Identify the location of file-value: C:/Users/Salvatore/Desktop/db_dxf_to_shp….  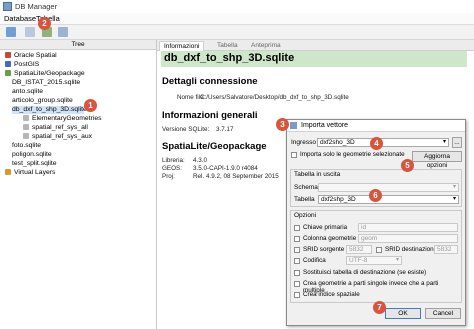
(274, 97).